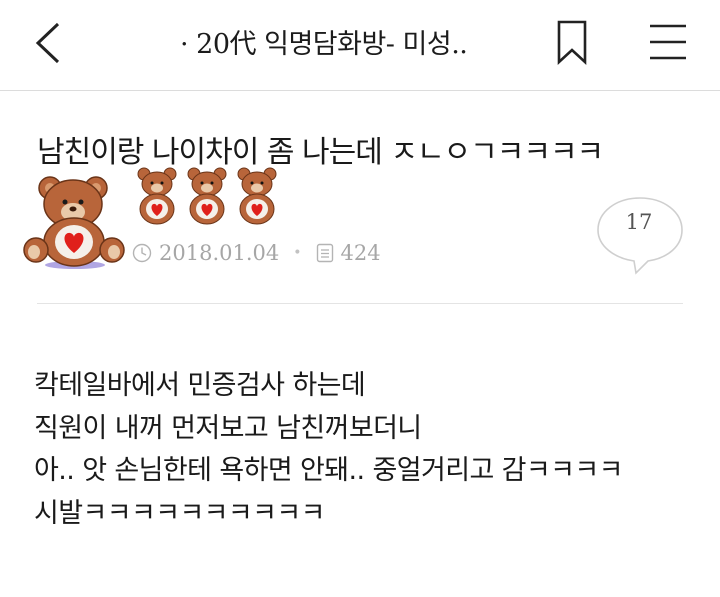 The image size is (720, 597). Describe the element at coordinates (667, 42) in the screenshot. I see `hamburger-menu-icon` at that location.